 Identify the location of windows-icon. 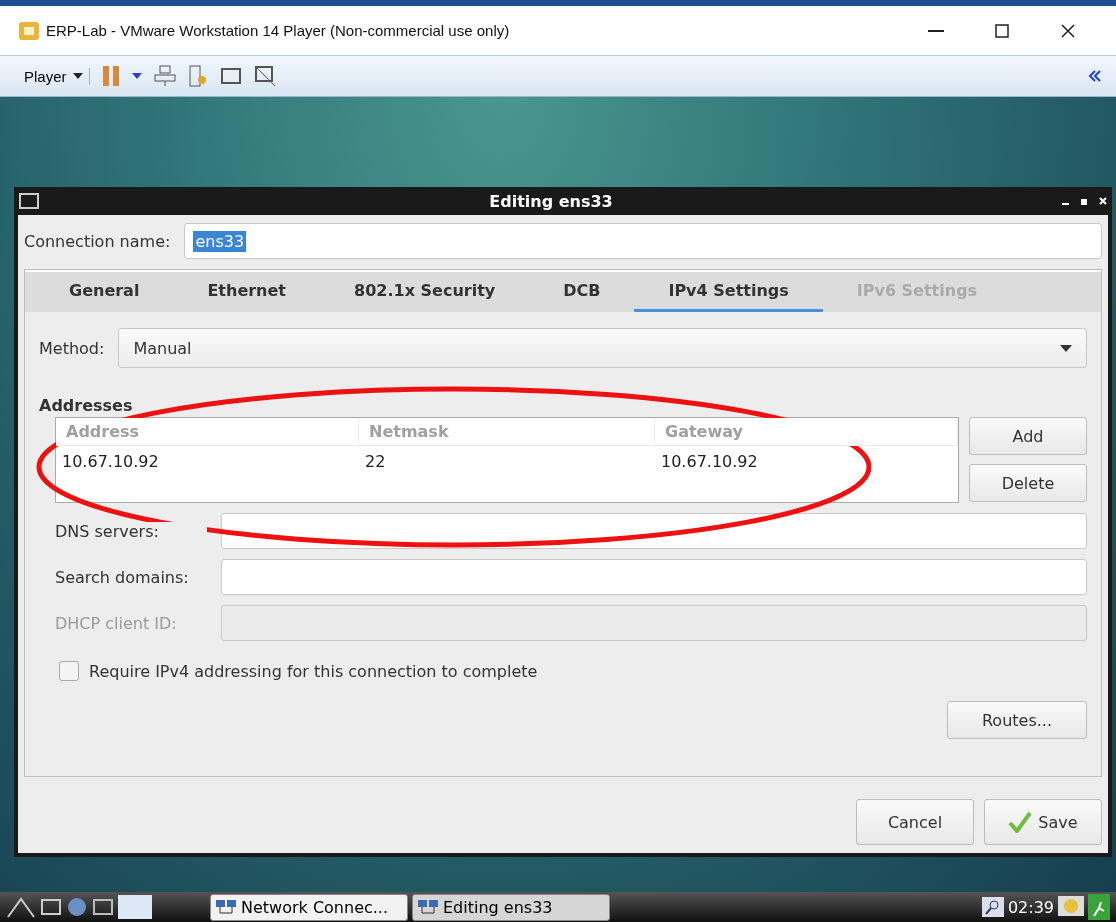
(103, 907).